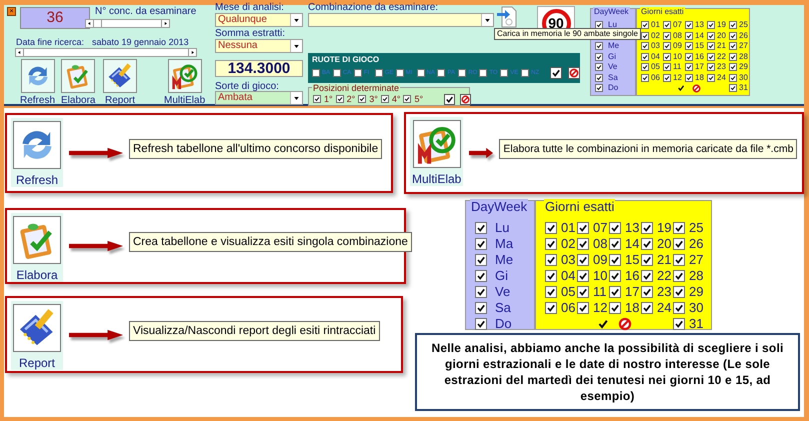 The width and height of the screenshot is (809, 421). What do you see at coordinates (37, 335) in the screenshot?
I see `toolbar-button: Report` at bounding box center [37, 335].